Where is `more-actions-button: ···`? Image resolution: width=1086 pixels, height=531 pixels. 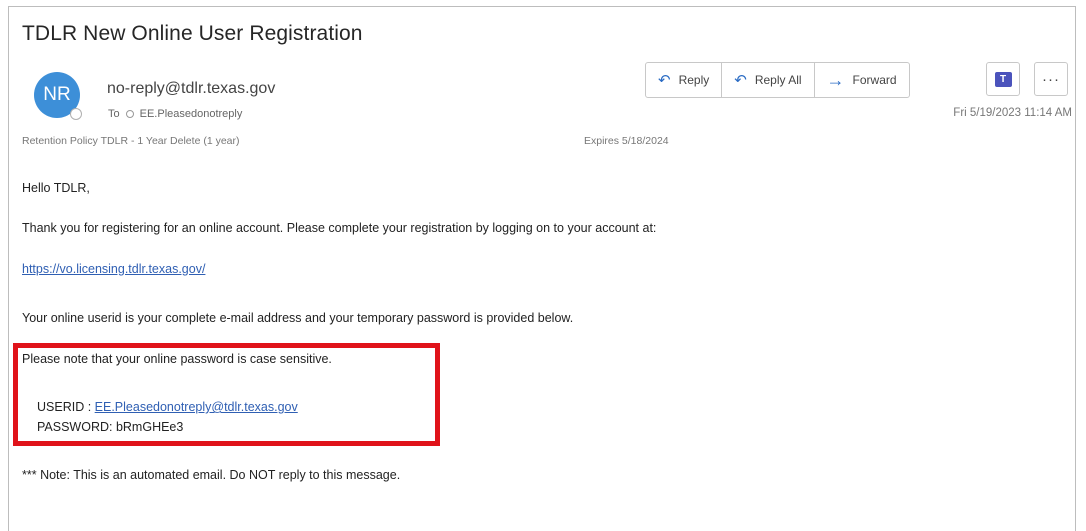 more-actions-button: ··· is located at coordinates (1051, 79).